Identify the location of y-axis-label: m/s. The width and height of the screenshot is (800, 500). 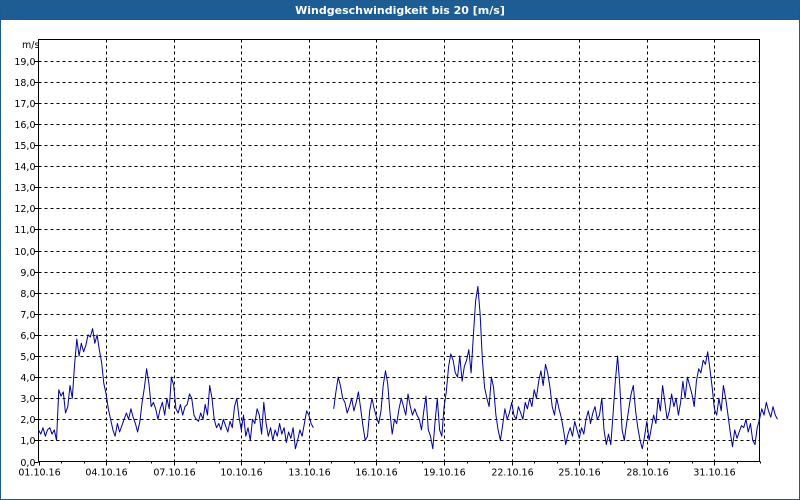
(30, 45).